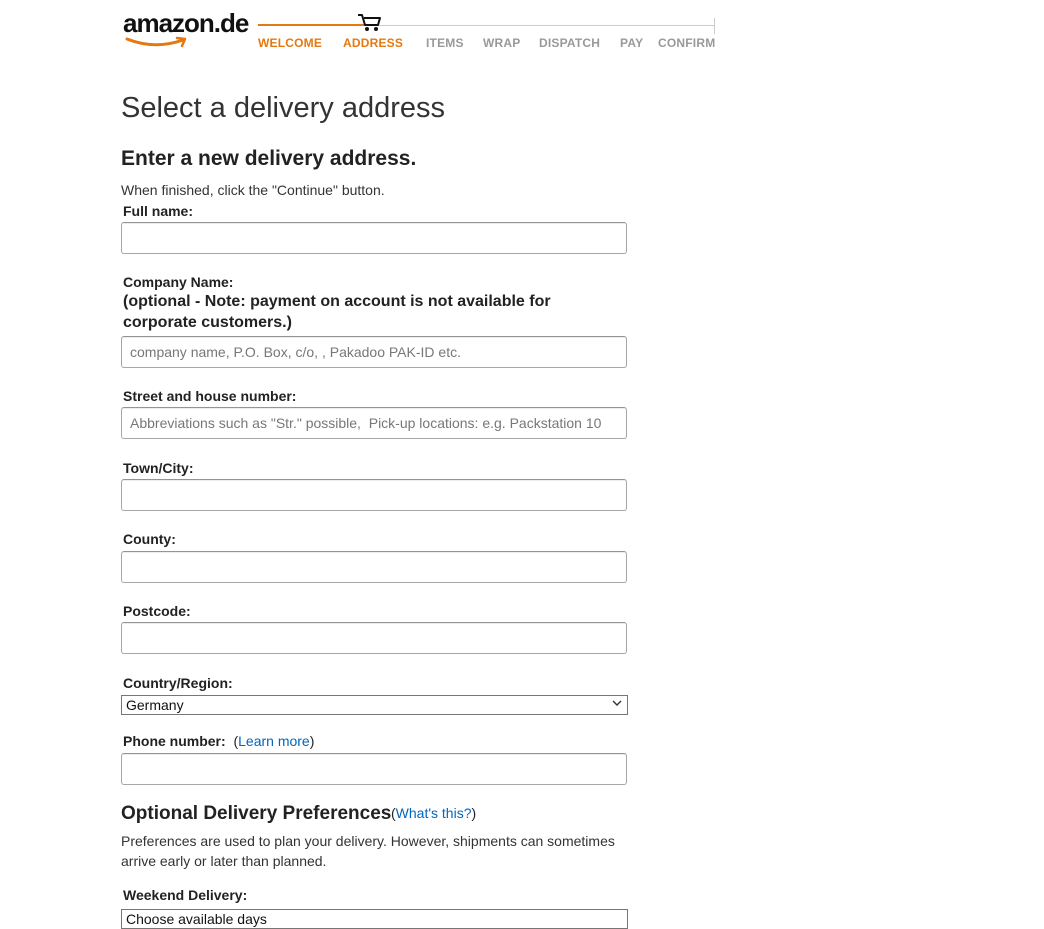 This screenshot has height=929, width=1044. What do you see at coordinates (196, 919) in the screenshot?
I see `weekend-selected-value: Choose available days` at bounding box center [196, 919].